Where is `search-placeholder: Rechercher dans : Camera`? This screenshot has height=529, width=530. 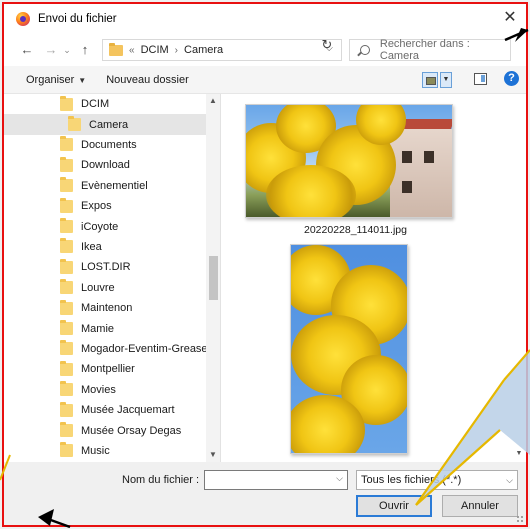
search-placeholder: Rechercher dans : Camera is located at coordinates (424, 50).